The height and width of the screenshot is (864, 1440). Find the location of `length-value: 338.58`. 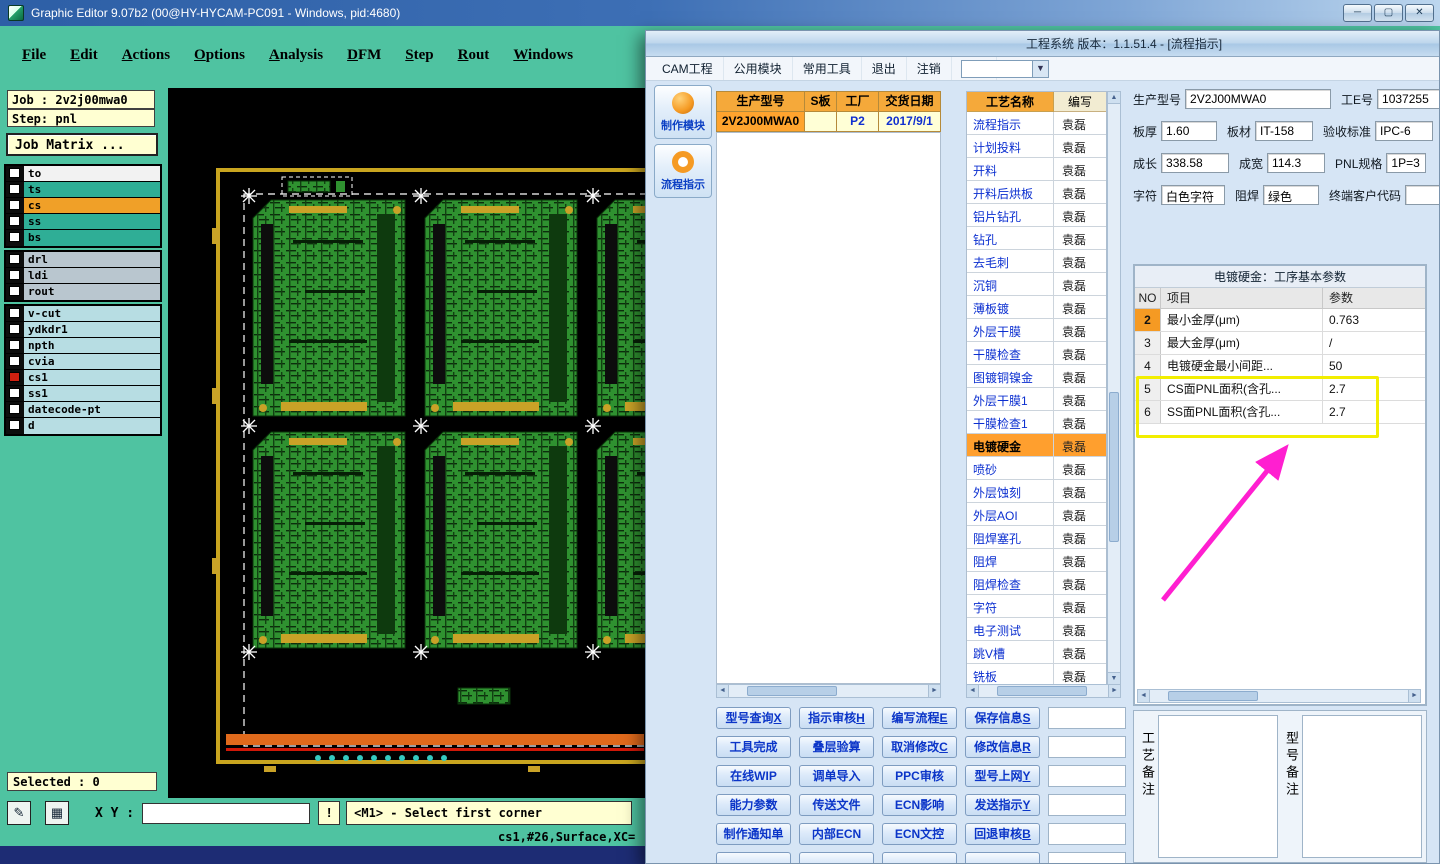

length-value: 338.58 is located at coordinates (1195, 163).